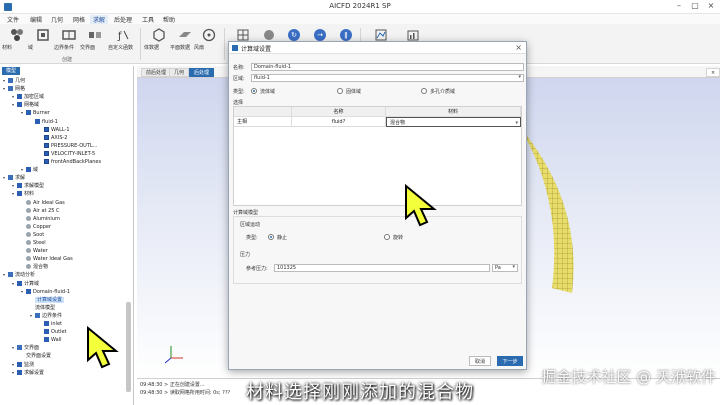  Describe the element at coordinates (42, 226) in the screenshot. I see `tree-item-label: Copper` at that location.